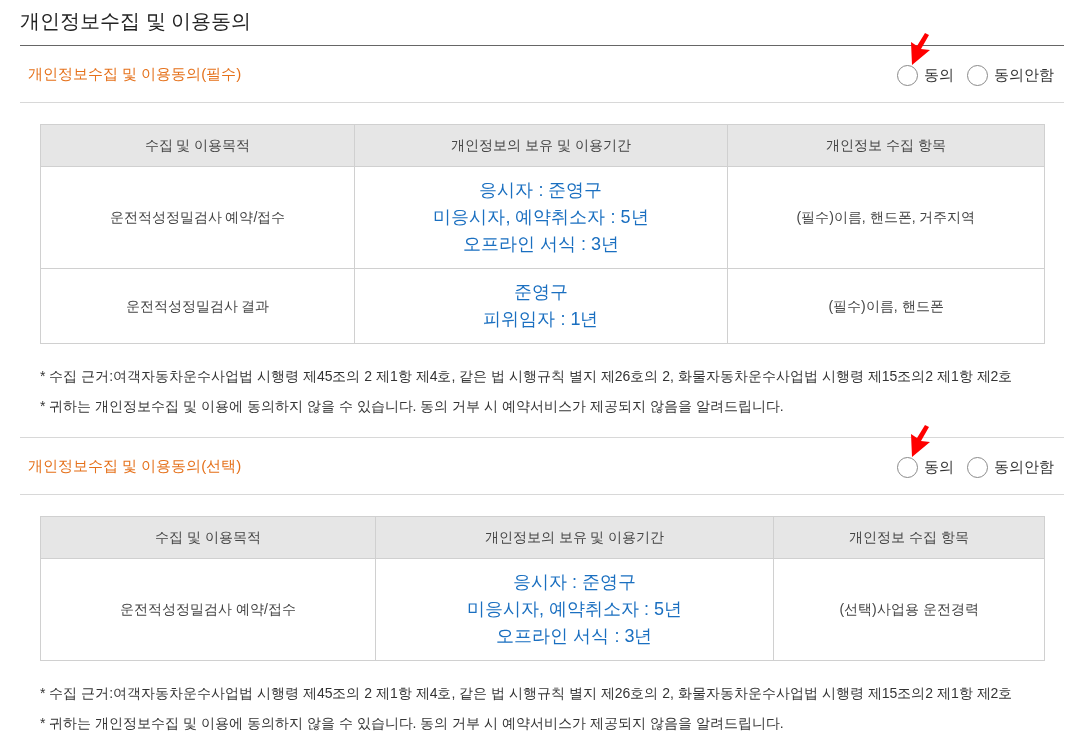 The height and width of the screenshot is (752, 1082). Describe the element at coordinates (197, 306) in the screenshot. I see `table-cell: 운전적성정밀검사 결과` at that location.